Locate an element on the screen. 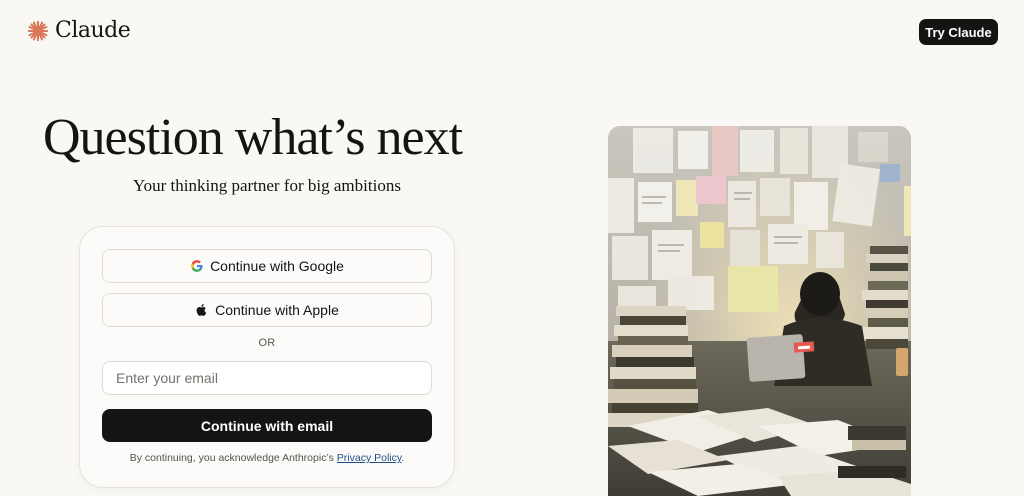 This screenshot has height=496, width=1024. google-button-label: Continue with Google is located at coordinates (277, 266).